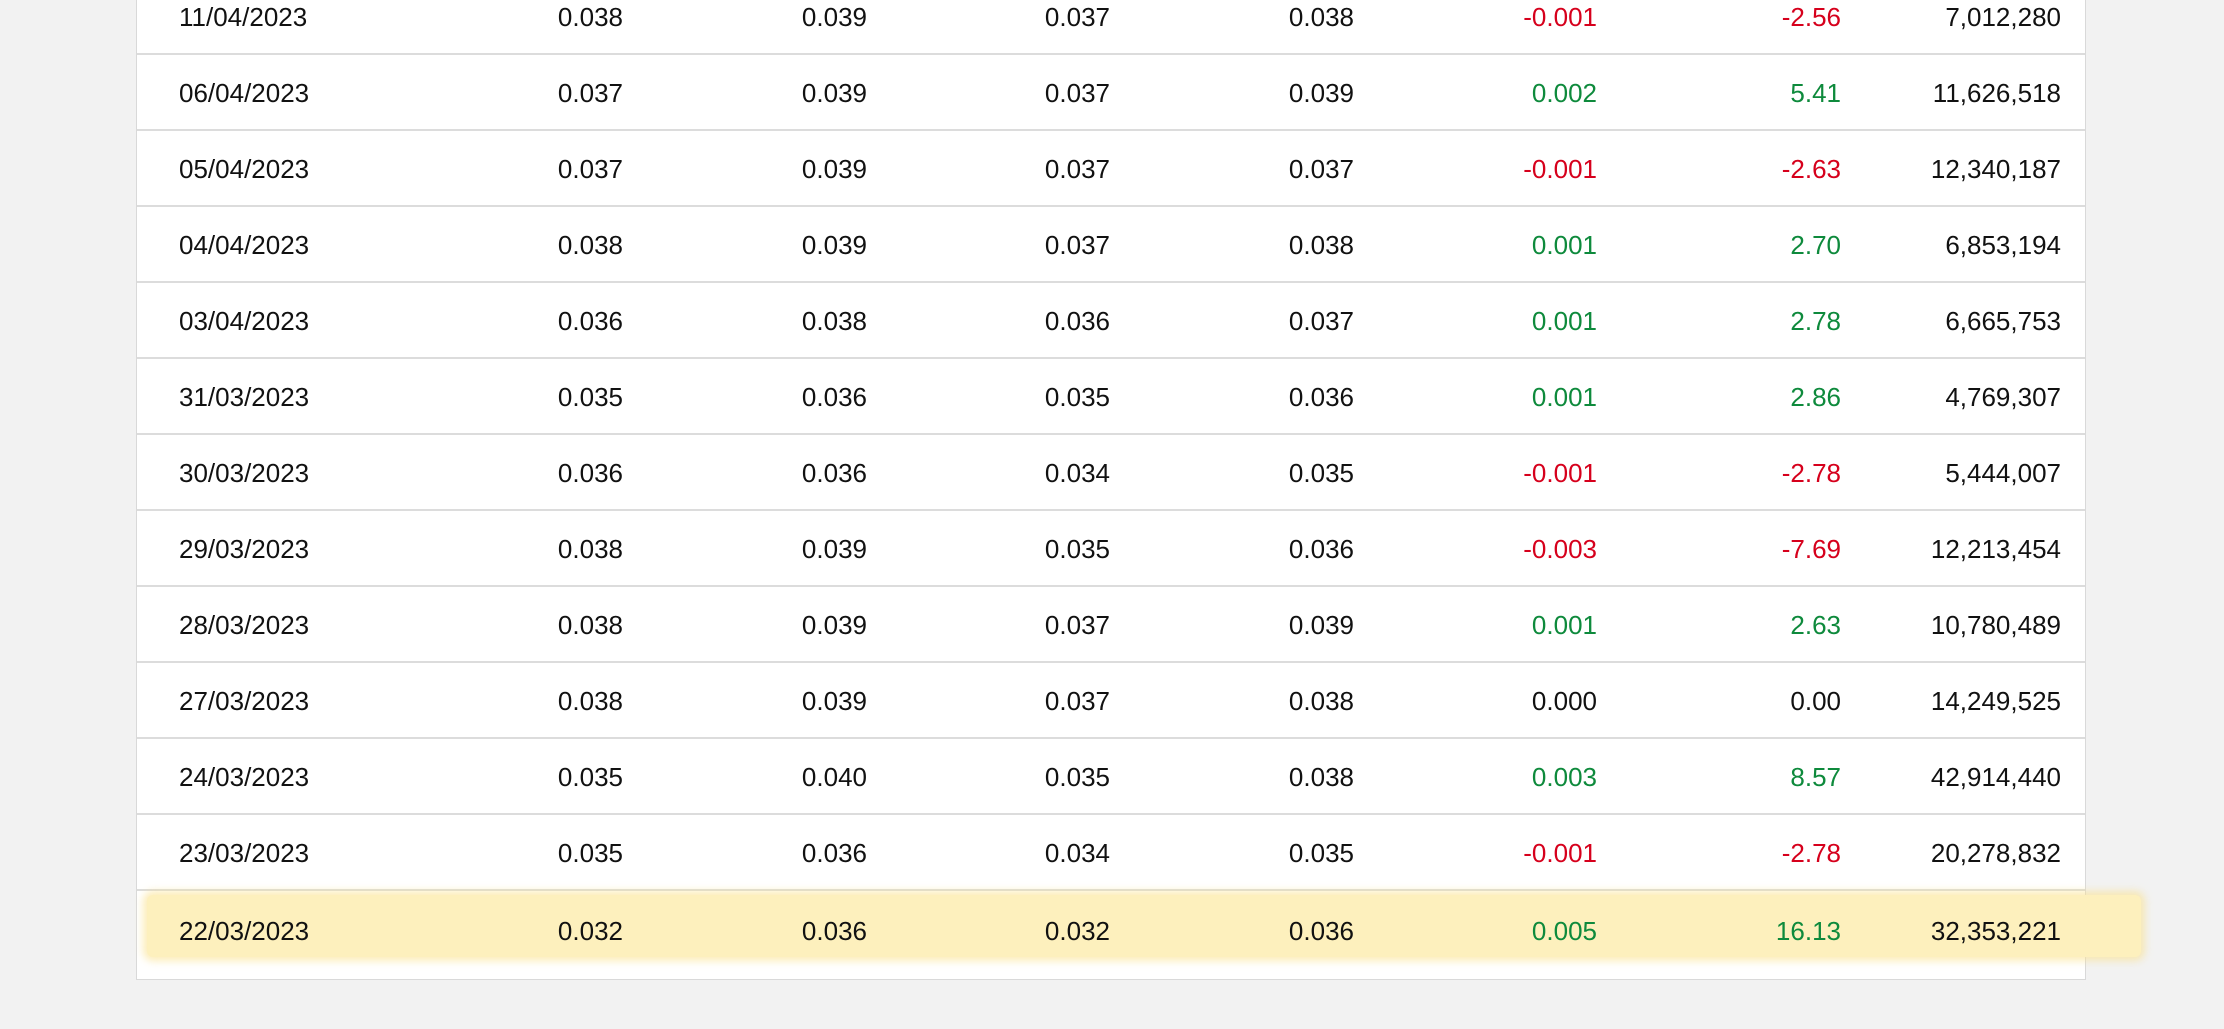 Image resolution: width=2224 pixels, height=1029 pixels. Describe the element at coordinates (244, 549) in the screenshot. I see `date-cell: 29/03/2023` at that location.